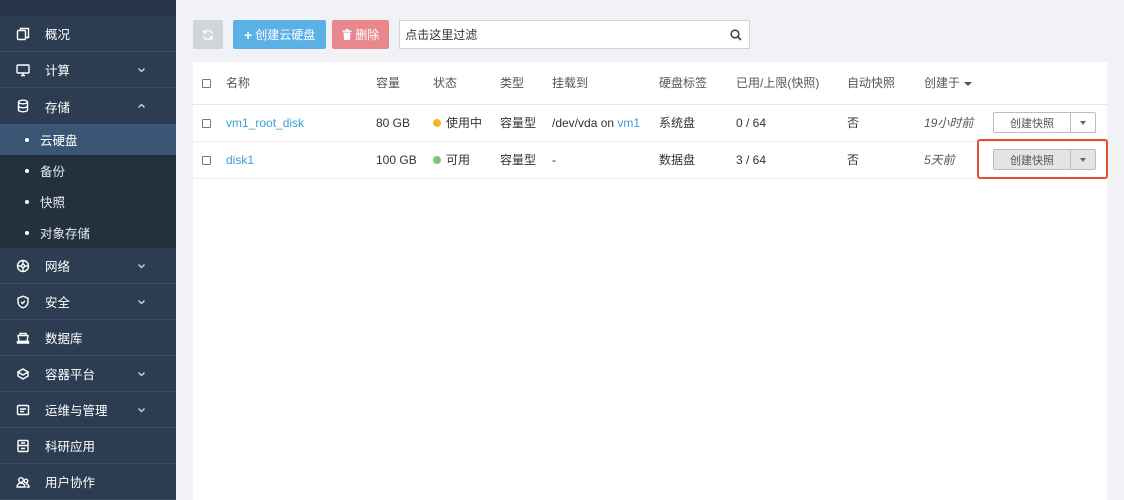 The width and height of the screenshot is (1124, 500). What do you see at coordinates (70, 447) in the screenshot?
I see `sidebar-item-label: 科研应用` at bounding box center [70, 447].